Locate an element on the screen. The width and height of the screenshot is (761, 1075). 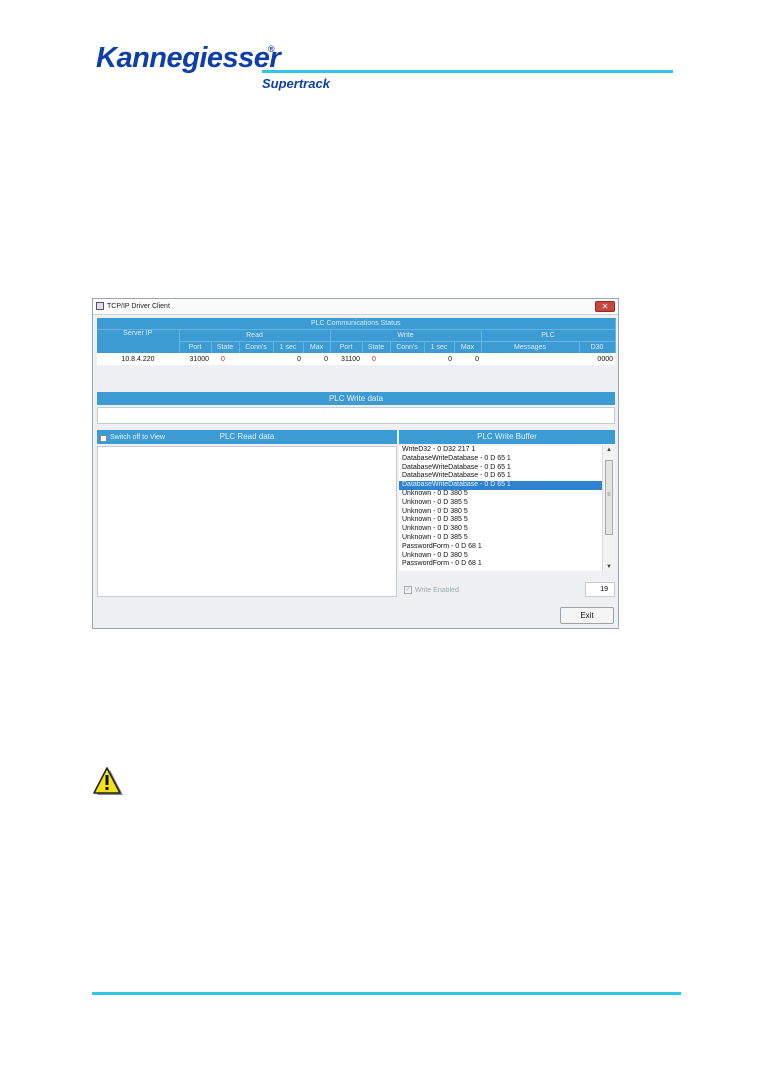
cell-write-port: 31100 is located at coordinates (346, 359).